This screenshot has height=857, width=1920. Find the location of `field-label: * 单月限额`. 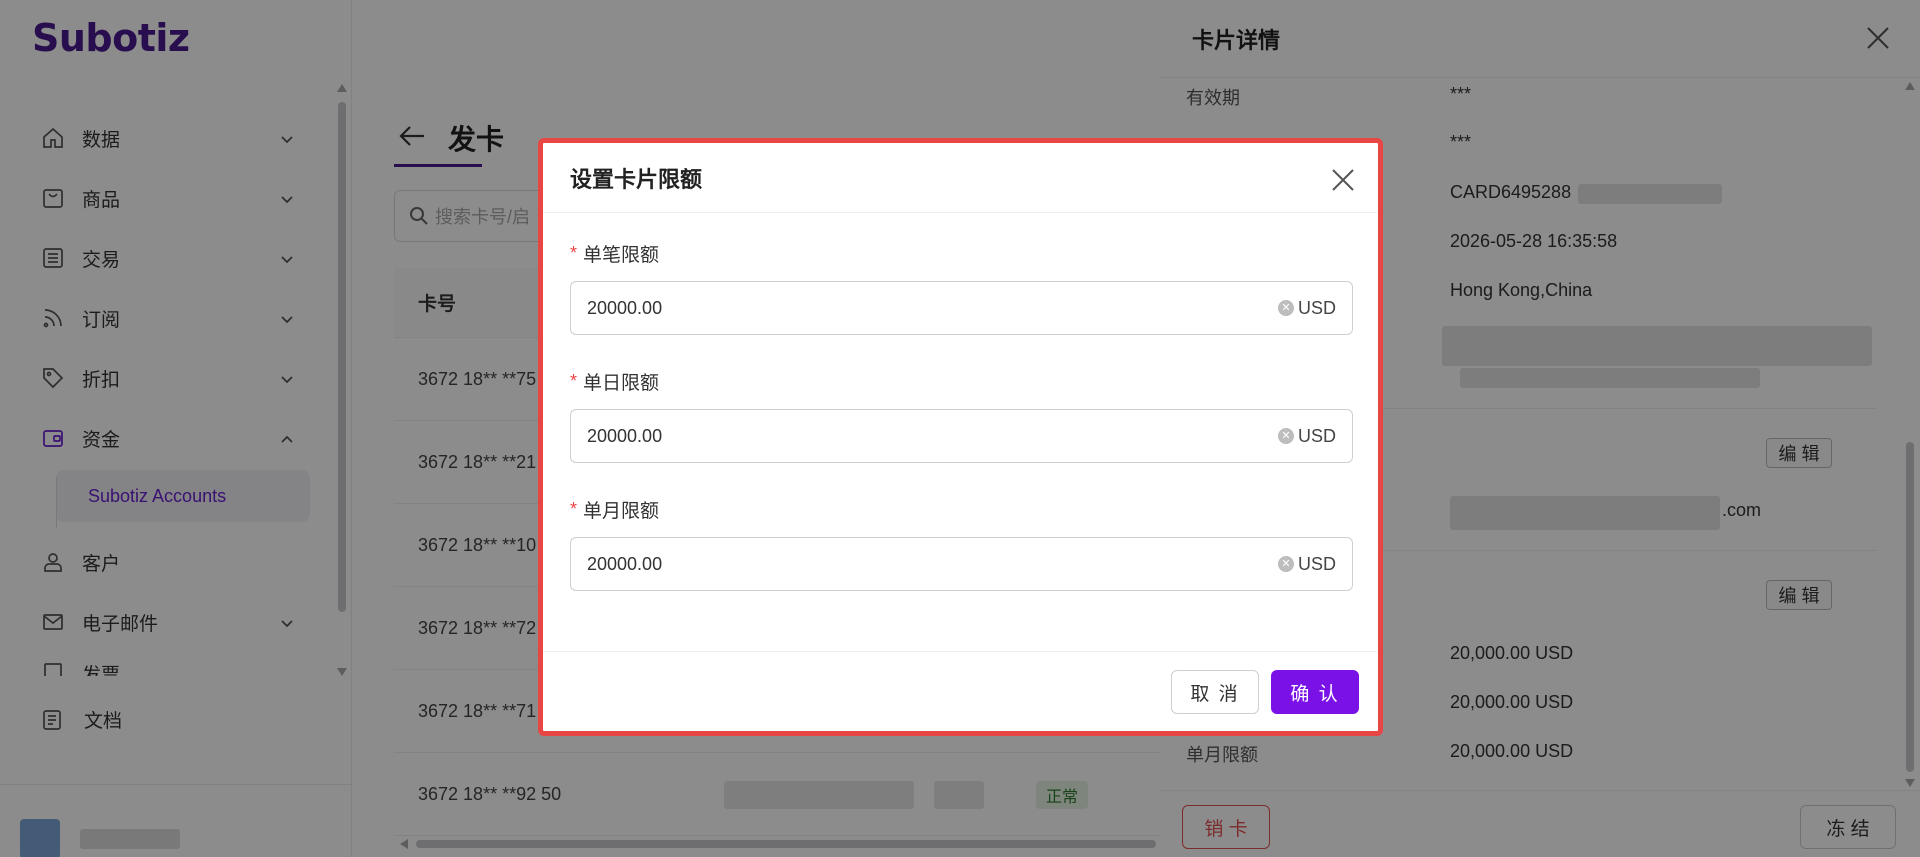

field-label: * 单月限额 is located at coordinates (961, 509).